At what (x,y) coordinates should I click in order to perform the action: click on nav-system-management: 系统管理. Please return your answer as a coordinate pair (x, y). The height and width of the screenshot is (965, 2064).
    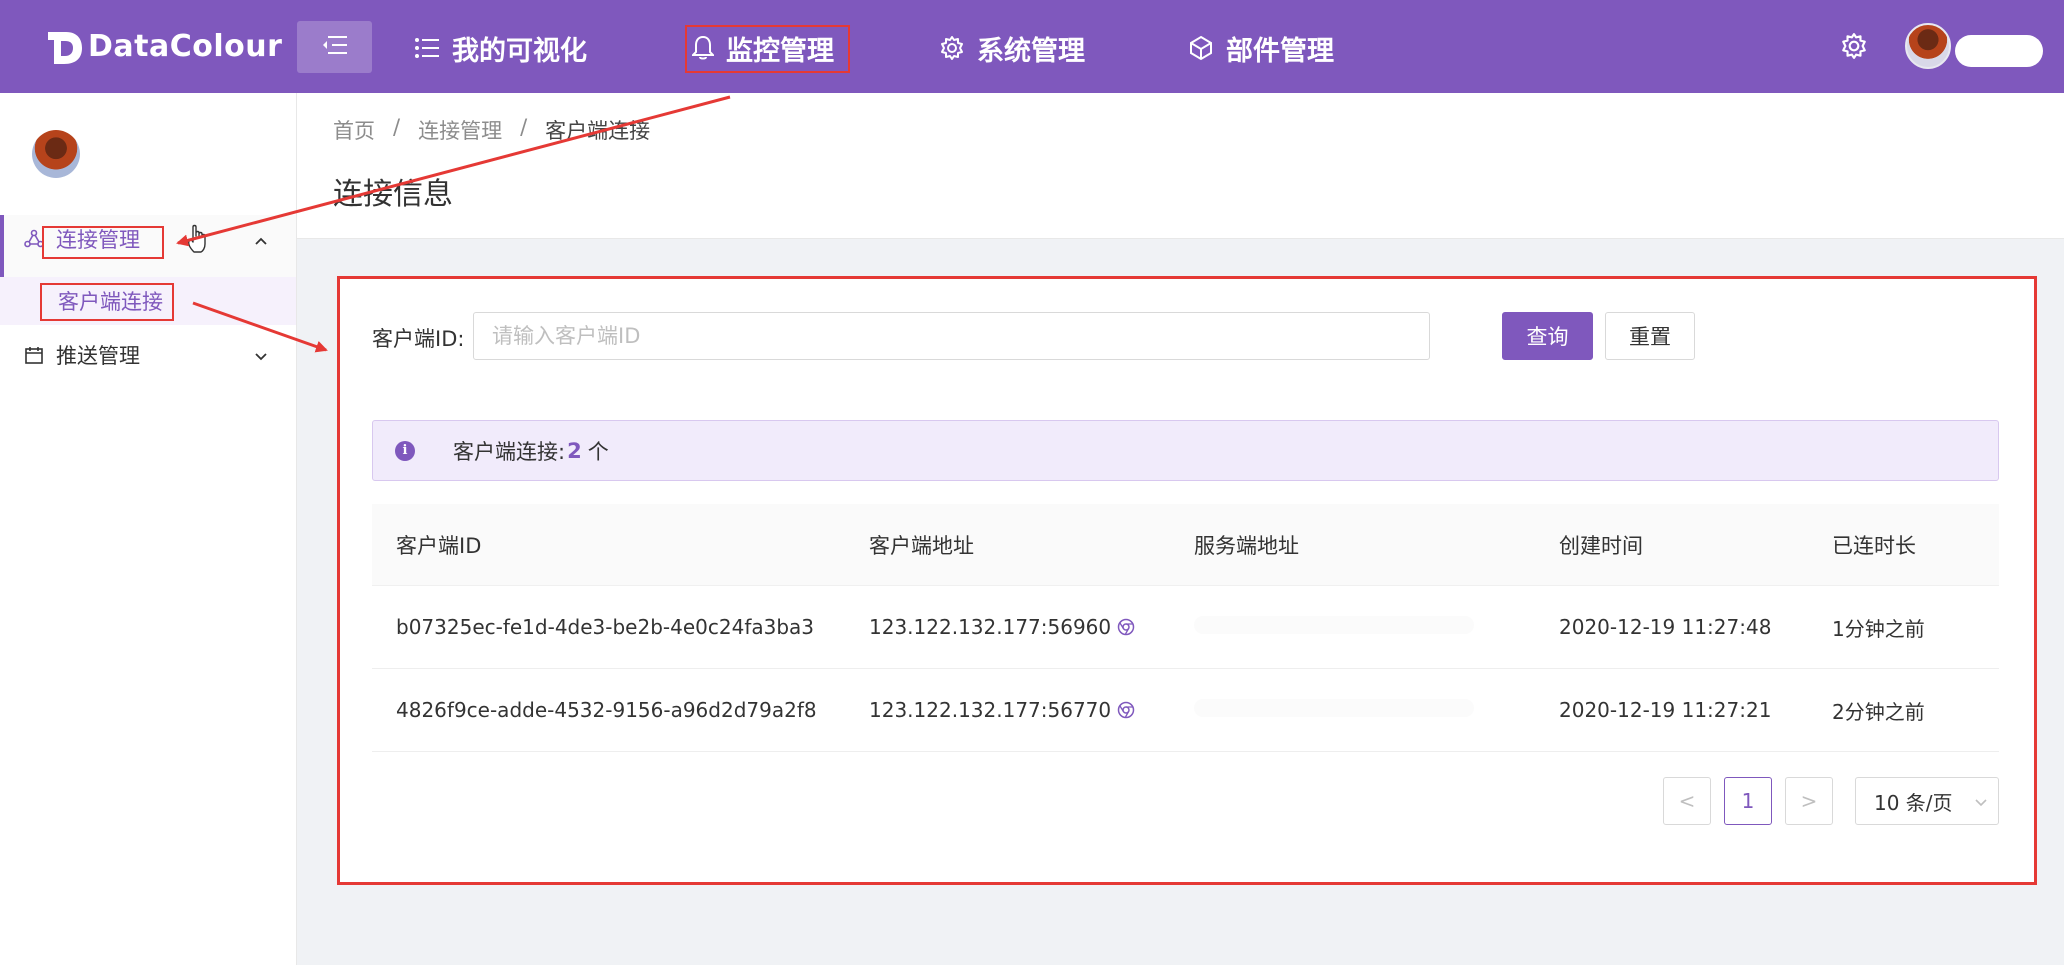
    Looking at the image, I should click on (1012, 48).